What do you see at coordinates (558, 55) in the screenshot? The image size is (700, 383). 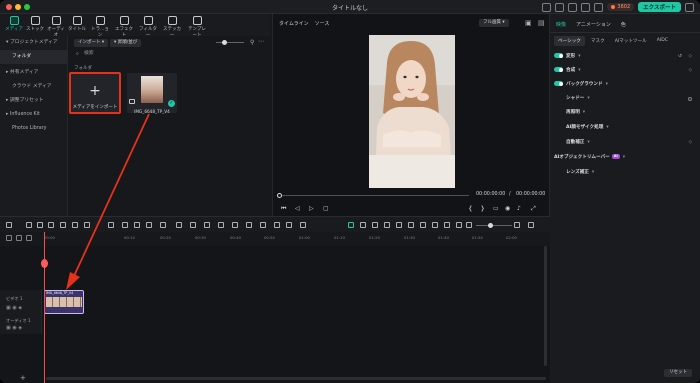 I see `transform-toggle` at bounding box center [558, 55].